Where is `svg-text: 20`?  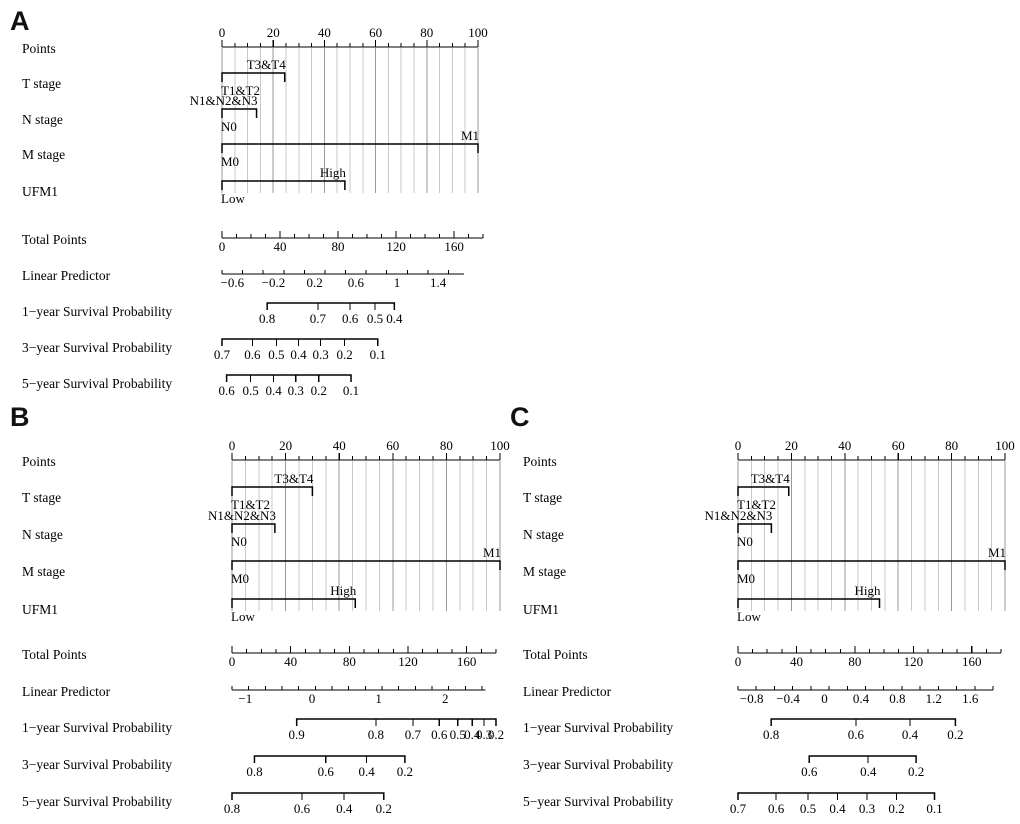
svg-text: 20 is located at coordinates (285, 445).